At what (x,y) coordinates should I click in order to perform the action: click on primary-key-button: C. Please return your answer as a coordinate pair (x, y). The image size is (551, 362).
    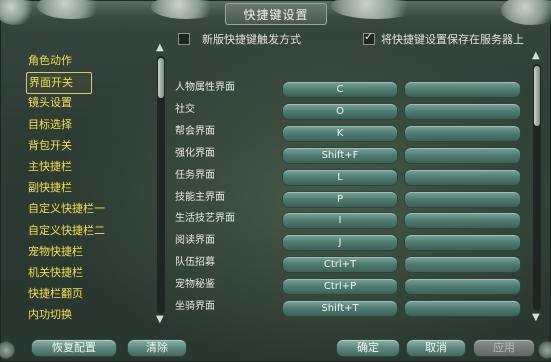
    Looking at the image, I should click on (340, 89).